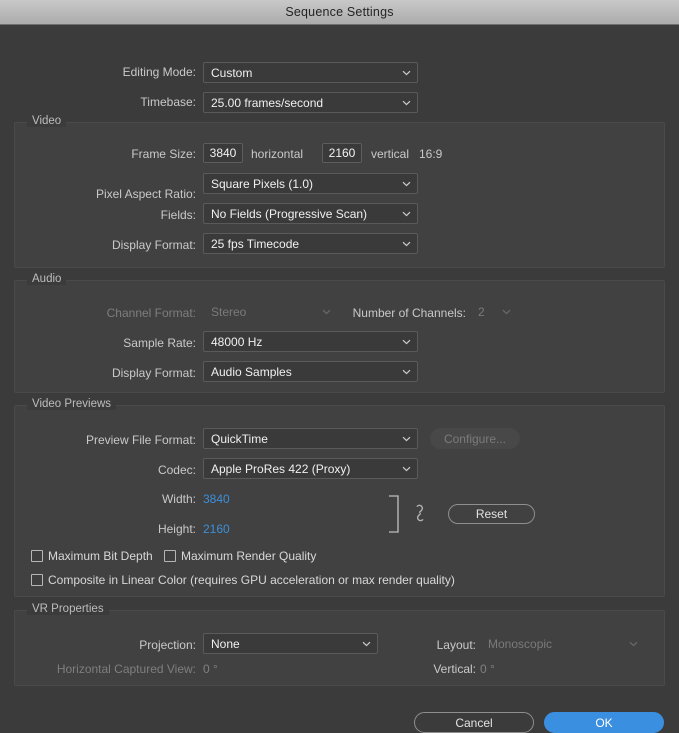 This screenshot has height=733, width=679. Describe the element at coordinates (420, 514) in the screenshot. I see `link-chain-icon` at that location.